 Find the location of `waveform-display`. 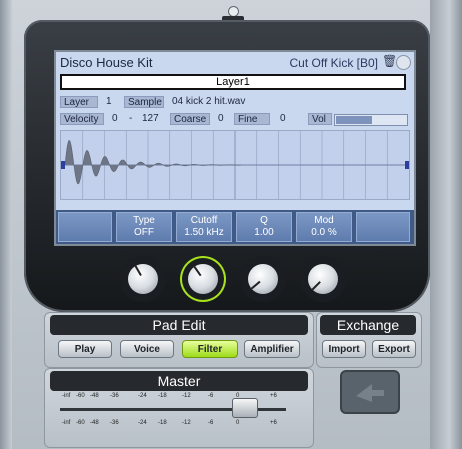

waveform-display is located at coordinates (235, 165).